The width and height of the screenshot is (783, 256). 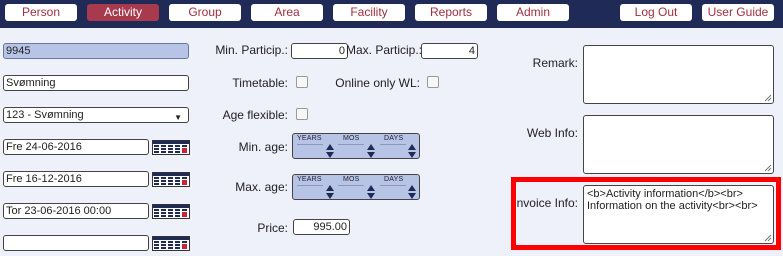 I want to click on nav-activity-button: Activity, so click(x=123, y=12).